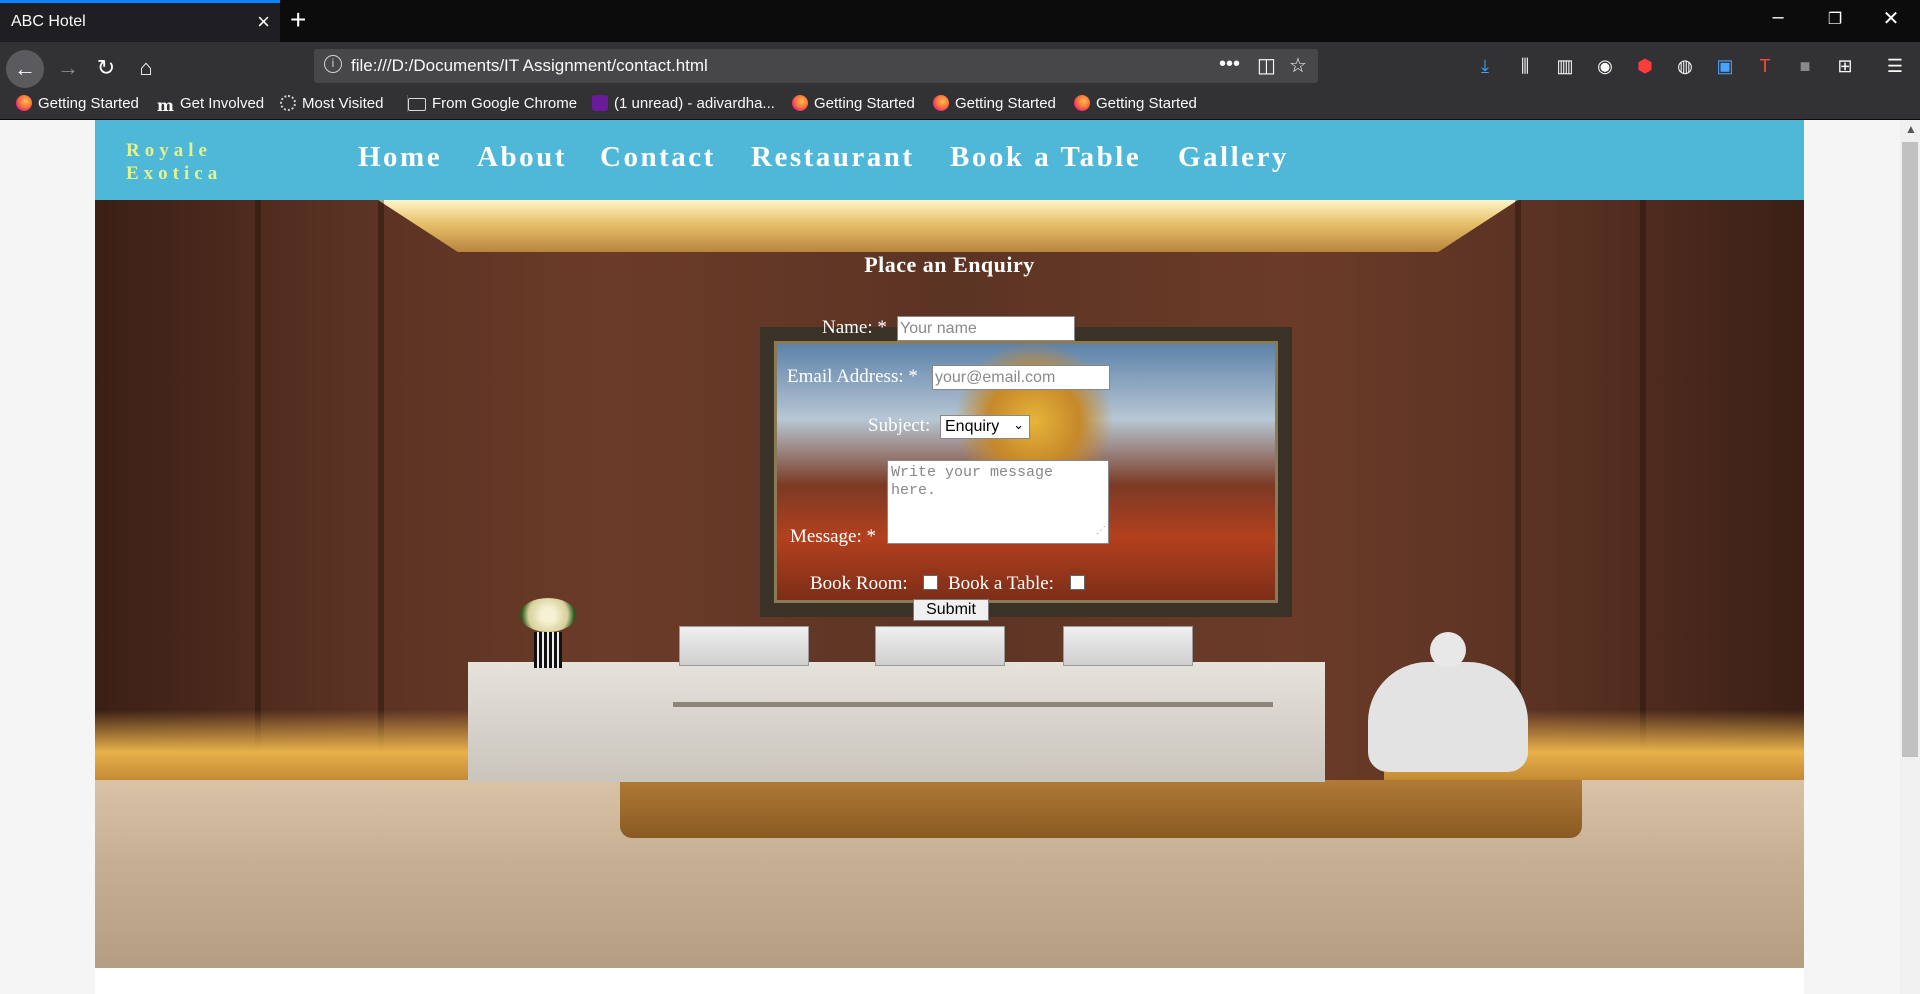 The width and height of the screenshot is (1920, 994). What do you see at coordinates (106, 68) in the screenshot?
I see `reload-icon: ↻` at bounding box center [106, 68].